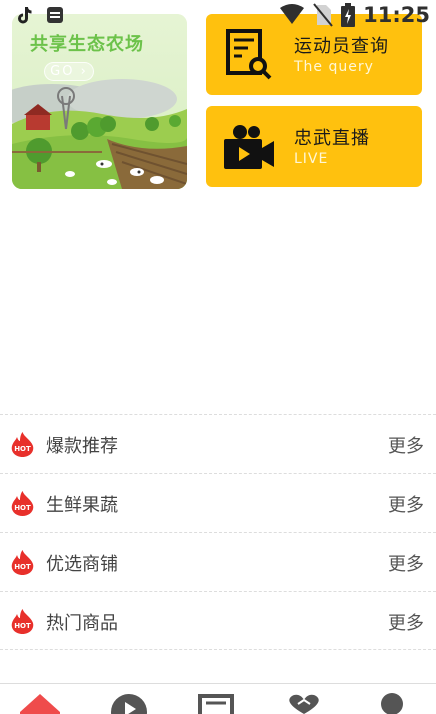 The width and height of the screenshot is (436, 714). I want to click on athlete-query-subtitle: The query, so click(334, 67).